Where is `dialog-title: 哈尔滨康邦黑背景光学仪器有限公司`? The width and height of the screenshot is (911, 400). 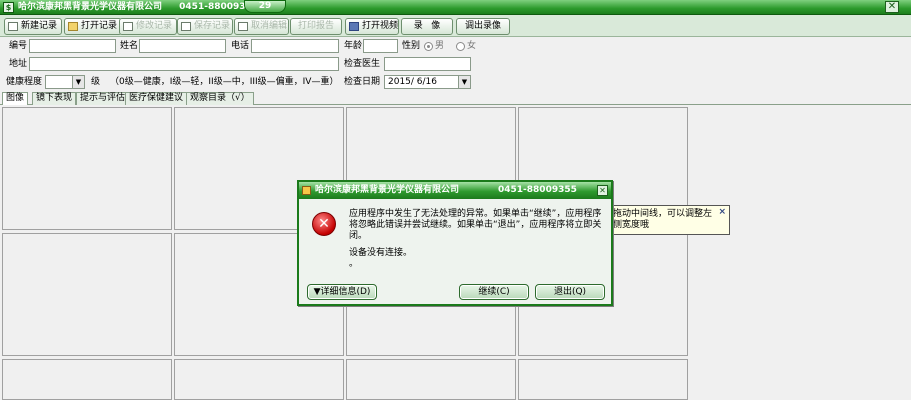
dialog-title: 哈尔滨康邦黑背景光学仪器有限公司 is located at coordinates (387, 190).